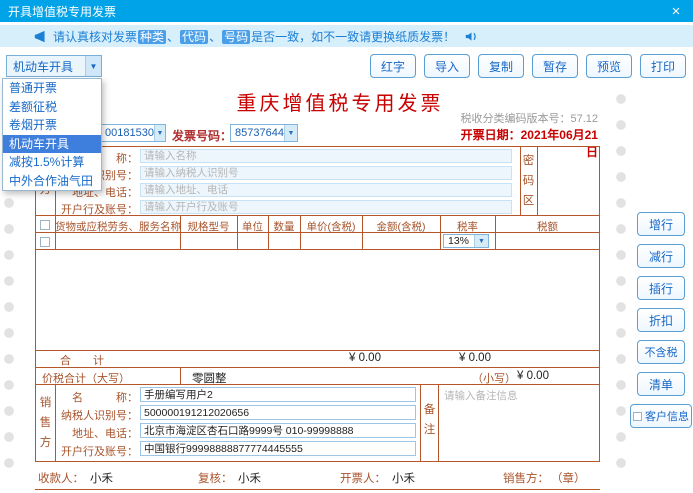 The height and width of the screenshot is (493, 693). Describe the element at coordinates (86, 379) in the screenshot. I see `amount-words-label: 价税合计（大写）` at that location.